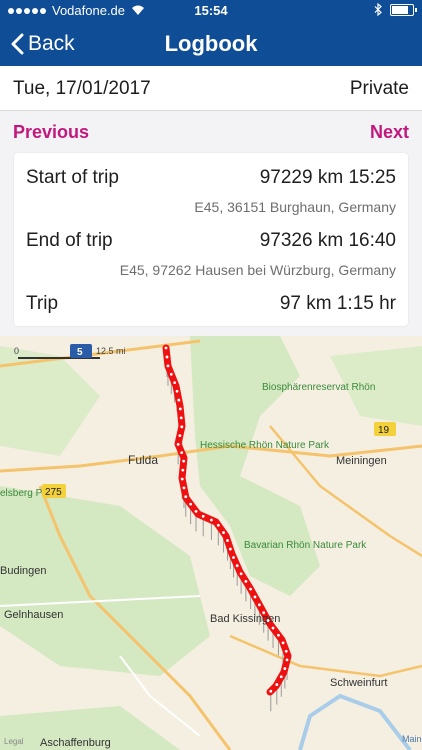 Image resolution: width=422 pixels, height=750 pixels. Describe the element at coordinates (358, 683) in the screenshot. I see `city-label-schweinfurt: Schweinfurt` at that location.